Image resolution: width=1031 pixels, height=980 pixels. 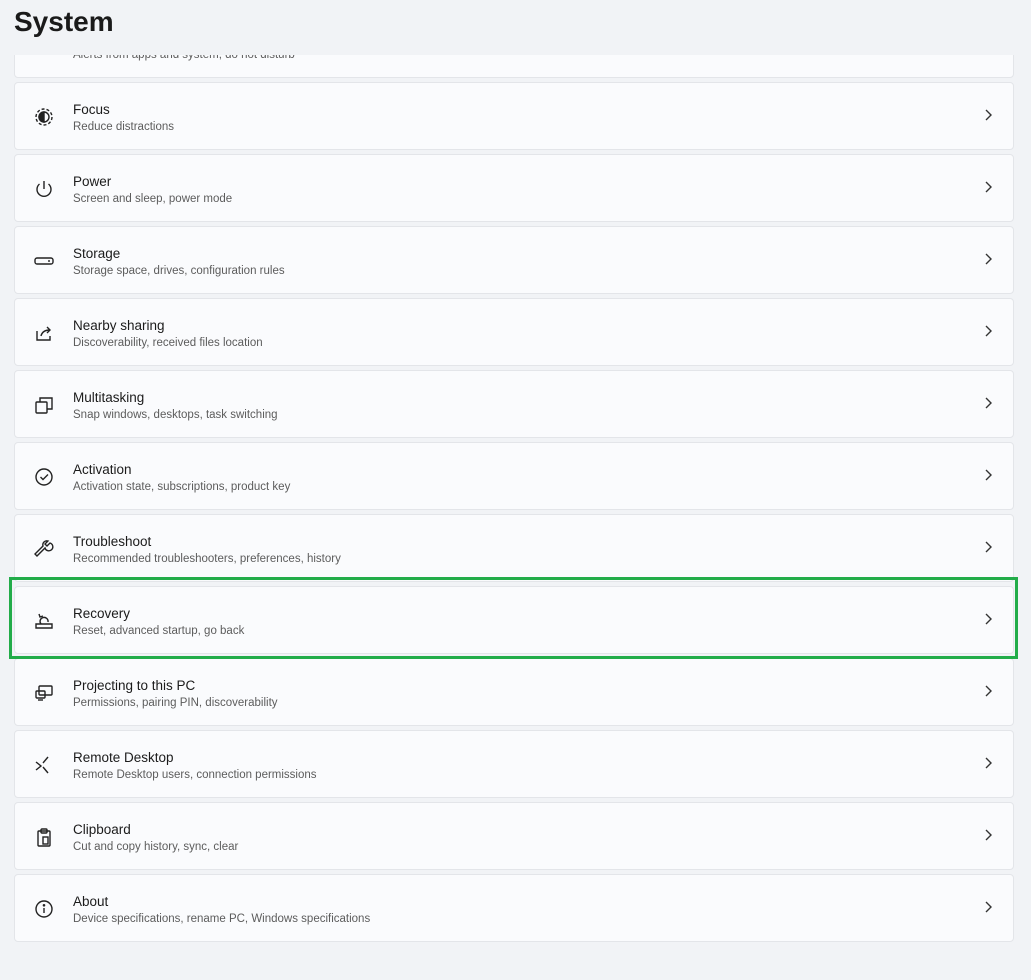 I want to click on item-label: Remote Desktop, so click(x=123, y=757).